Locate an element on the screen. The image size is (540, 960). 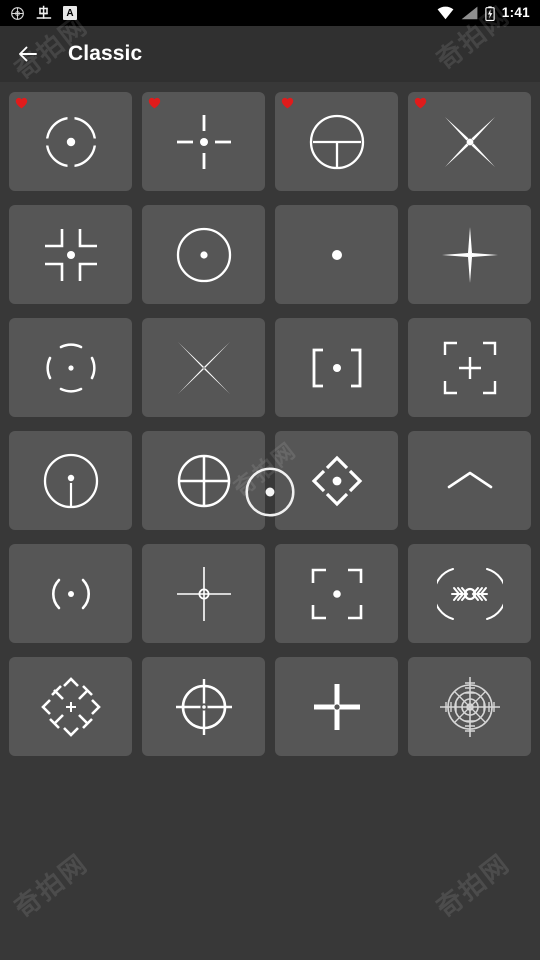
reticle-x-spikes-dot is located at coordinates (469, 141).